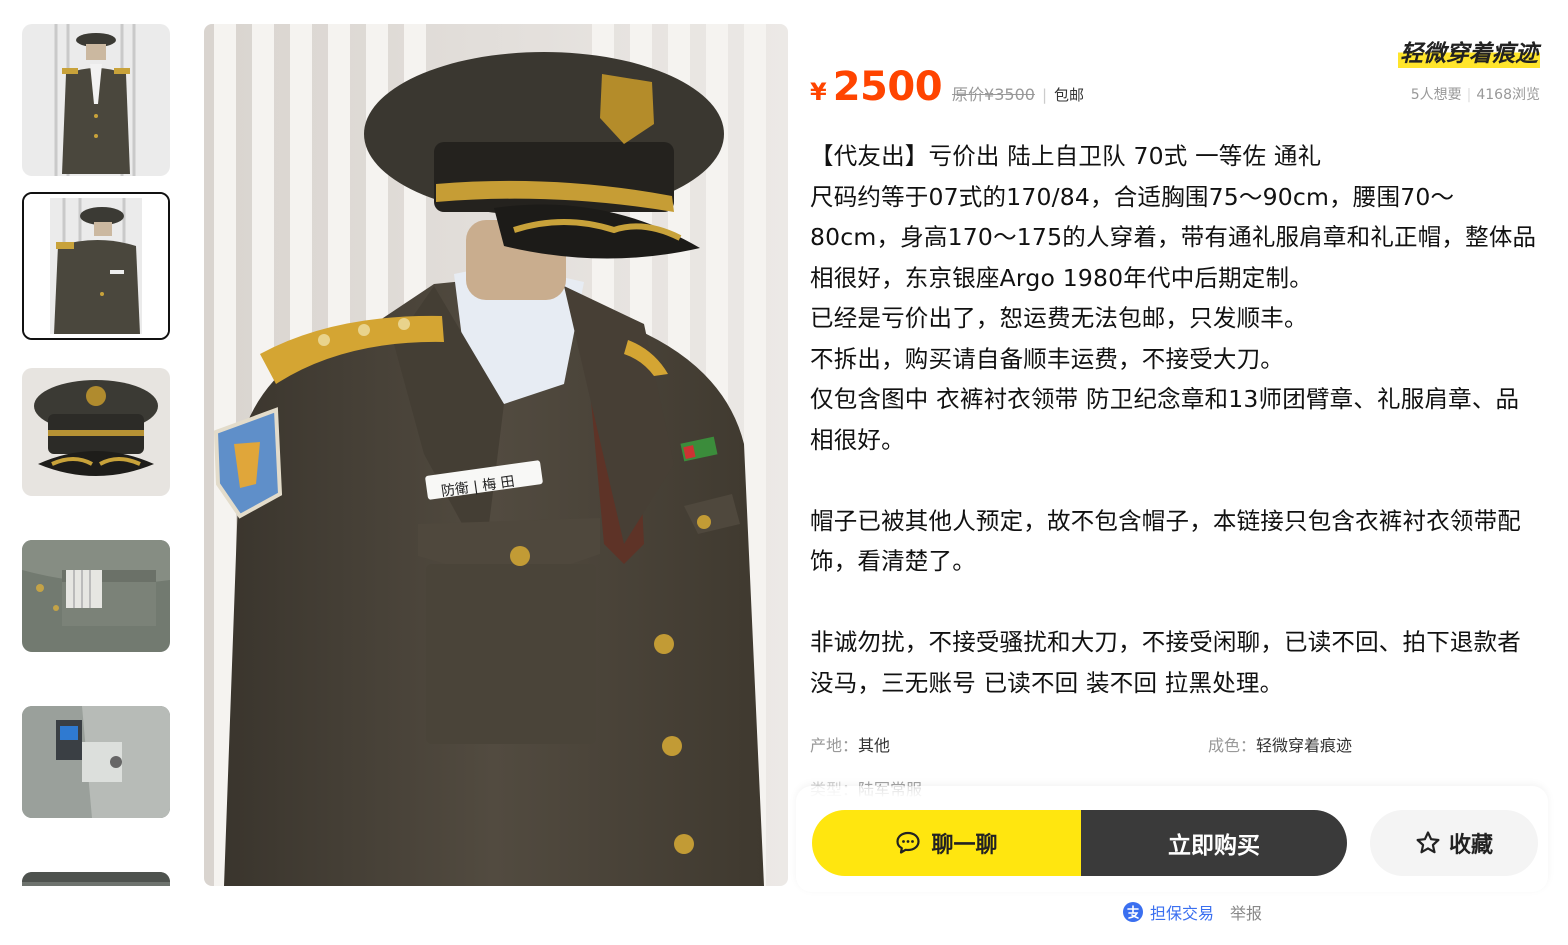 The image size is (1568, 945). I want to click on thumb-cap-image, so click(96, 432).